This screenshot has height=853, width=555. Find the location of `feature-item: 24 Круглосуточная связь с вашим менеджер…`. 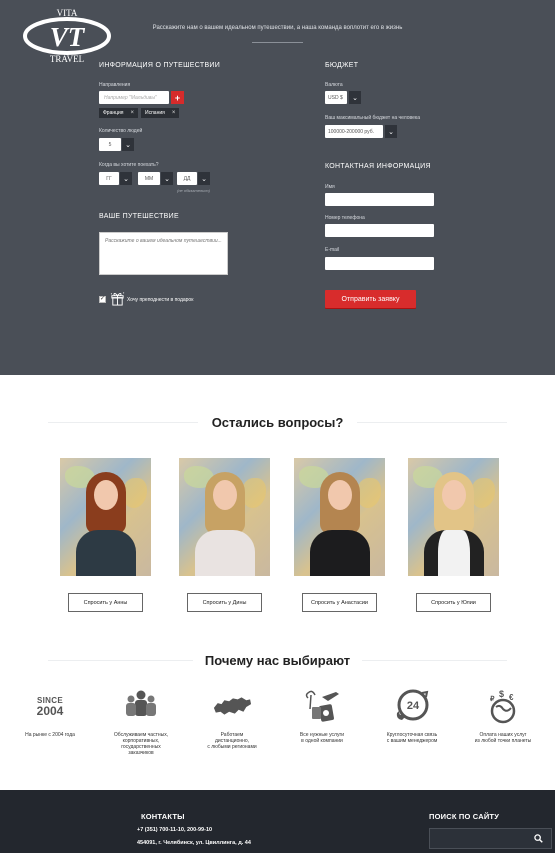

feature-item: 24 Круглосуточная связь с вашим менеджер… is located at coordinates (412, 716).